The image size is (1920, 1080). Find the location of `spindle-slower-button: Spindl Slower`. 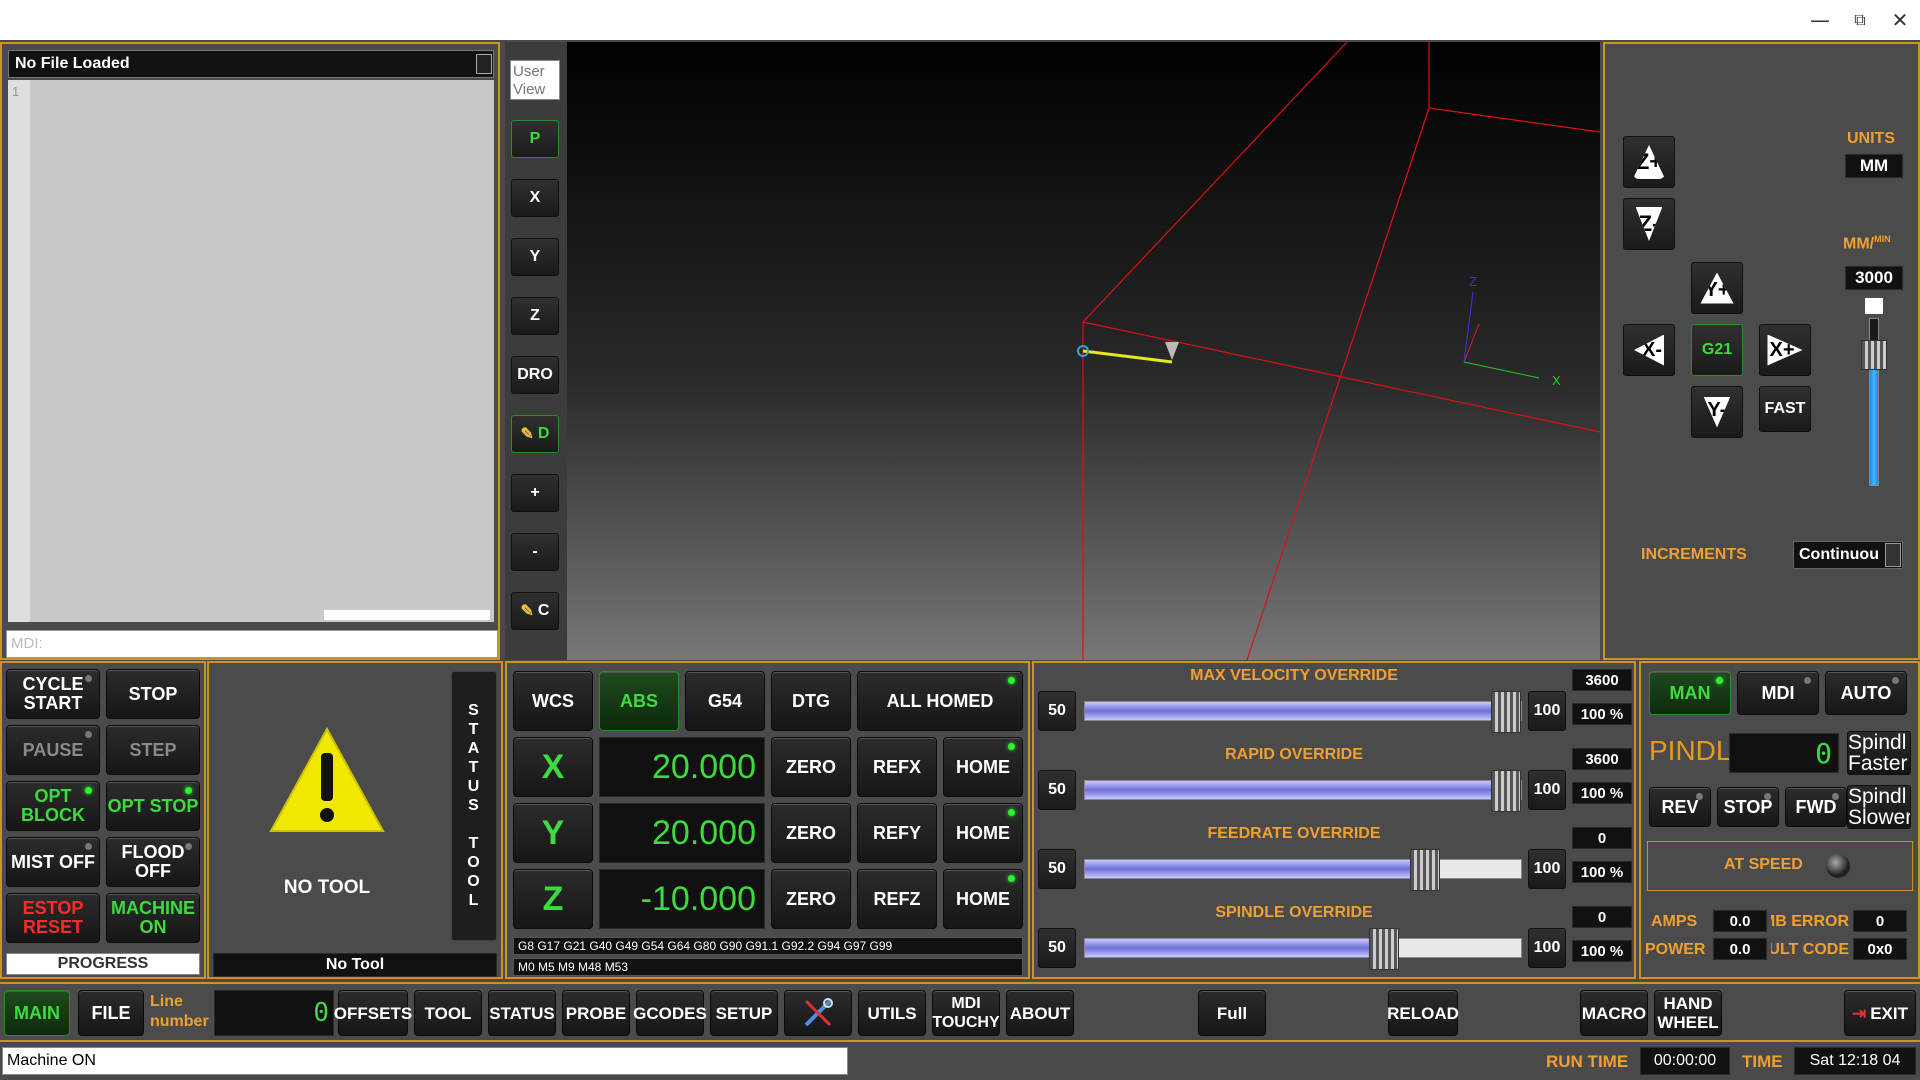

spindle-slower-button: Spindl Slower is located at coordinates (1879, 807).